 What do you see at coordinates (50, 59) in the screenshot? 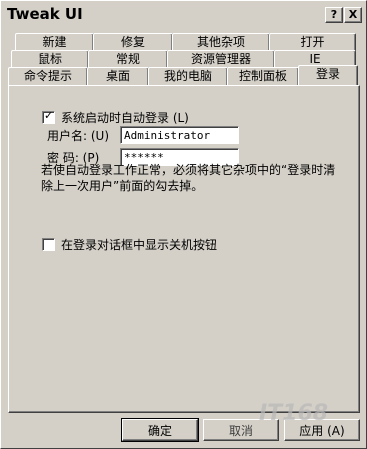
I see `tab-mouse: 鼠标` at bounding box center [50, 59].